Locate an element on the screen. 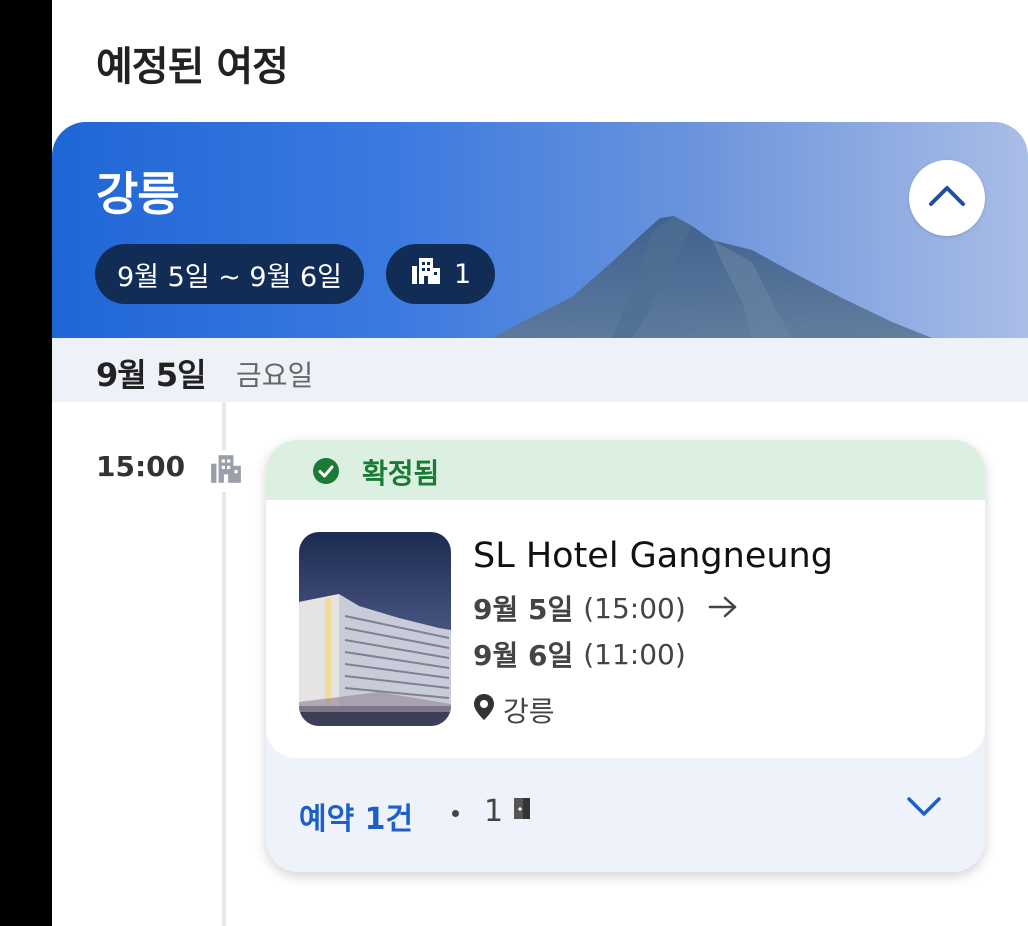 The width and height of the screenshot is (1028, 926). location-pin-icon is located at coordinates (484, 710).